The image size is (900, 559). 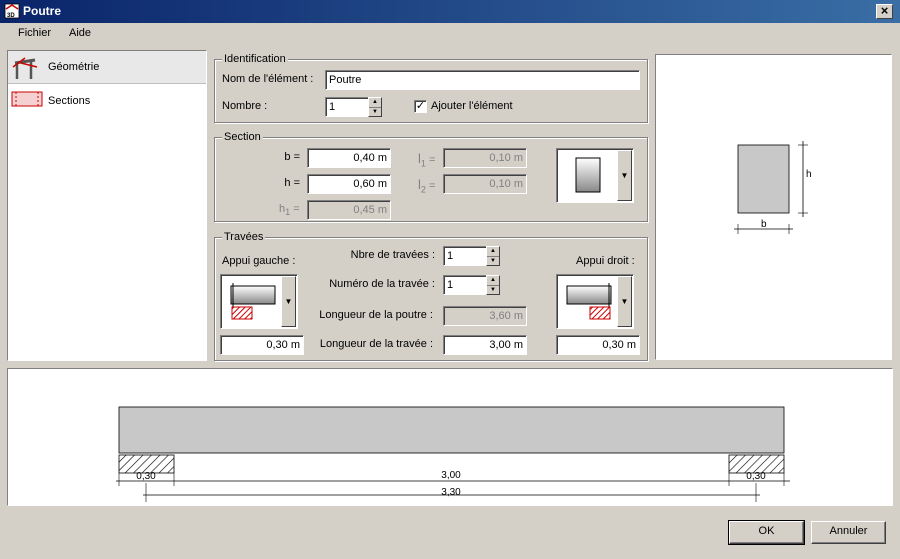 I want to click on nb-travees-input: 1, so click(x=465, y=256).